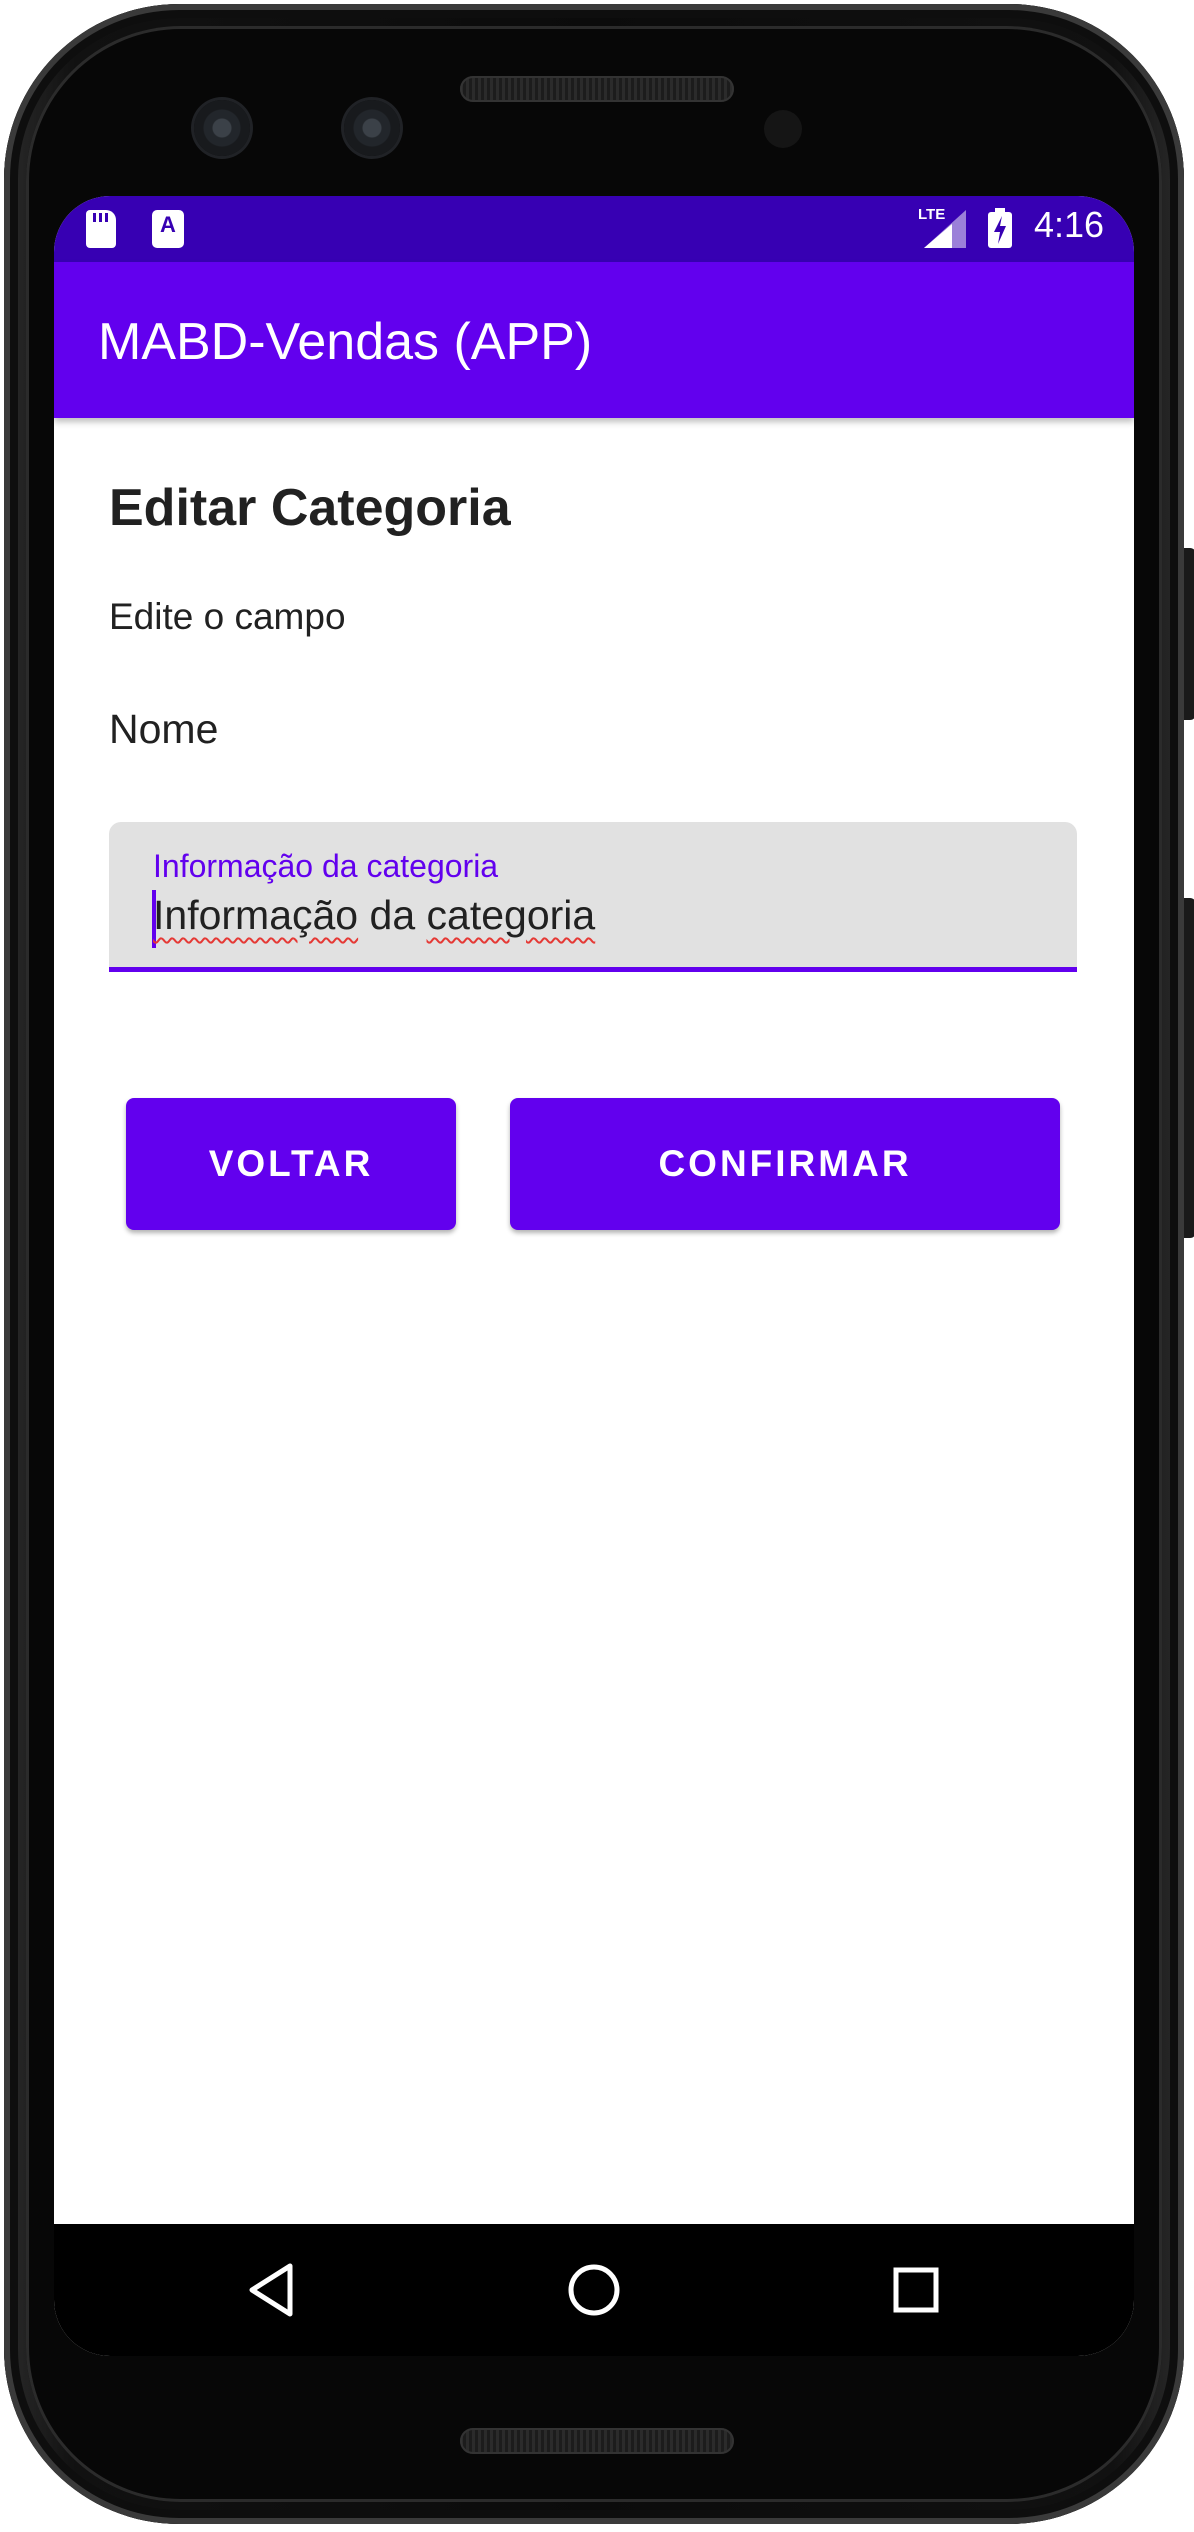 This screenshot has width=1194, height=2532. What do you see at coordinates (1189, 1068) in the screenshot?
I see `volume-button` at bounding box center [1189, 1068].